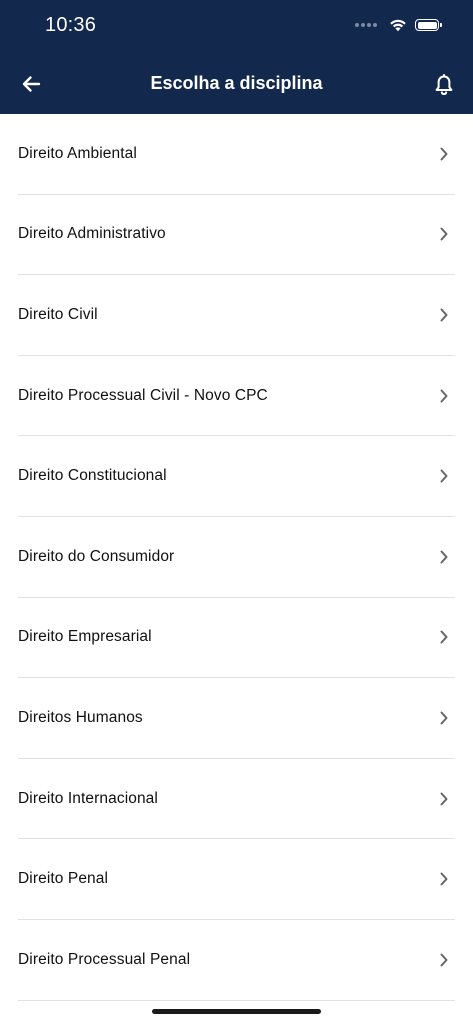 This screenshot has width=473, height=1024. I want to click on list-item: Direito Processual Civil - Novo CPC, so click(236, 396).